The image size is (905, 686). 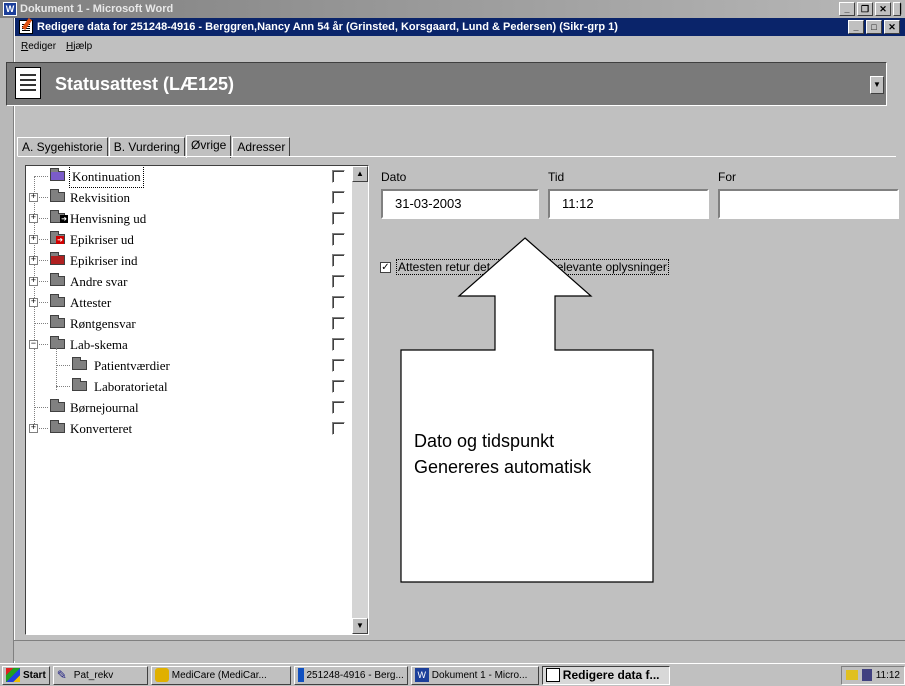 I want to click on tree-item-rekvisition: + Rekvisition, so click(x=187, y=197).